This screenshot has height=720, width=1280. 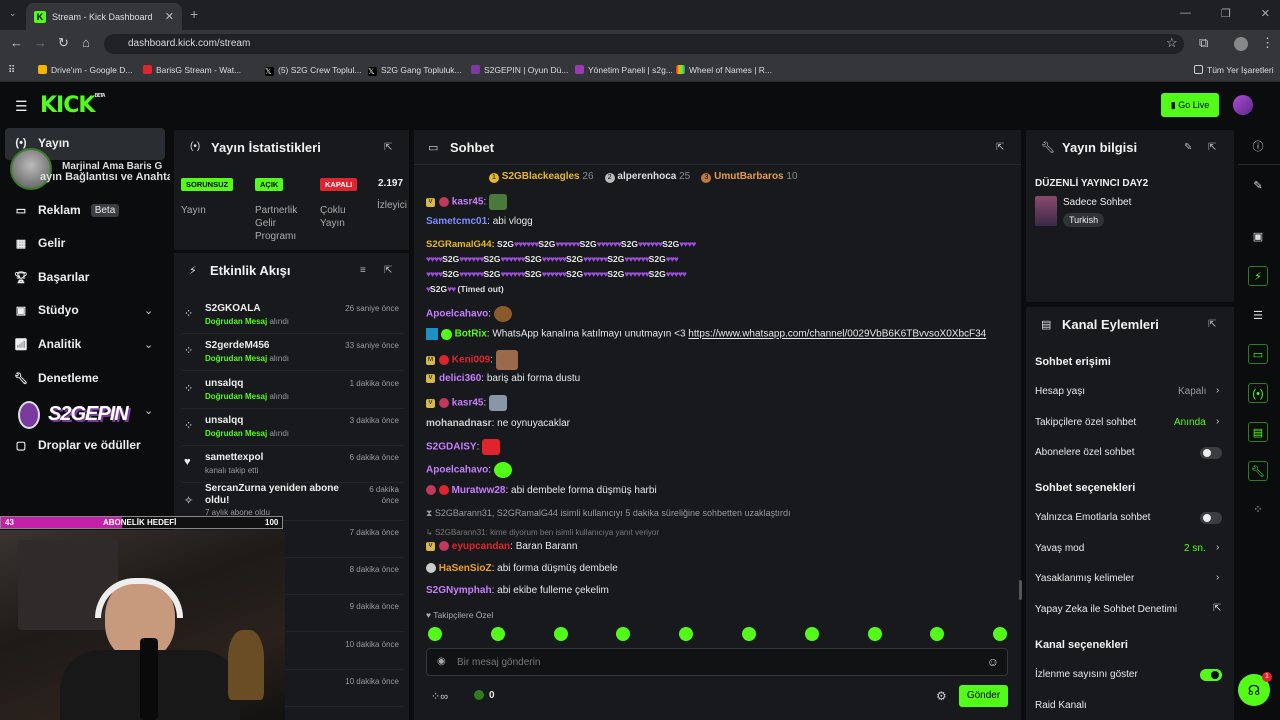 What do you see at coordinates (451, 447) in the screenshot?
I see `chat-username: S2GDAISY` at bounding box center [451, 447].